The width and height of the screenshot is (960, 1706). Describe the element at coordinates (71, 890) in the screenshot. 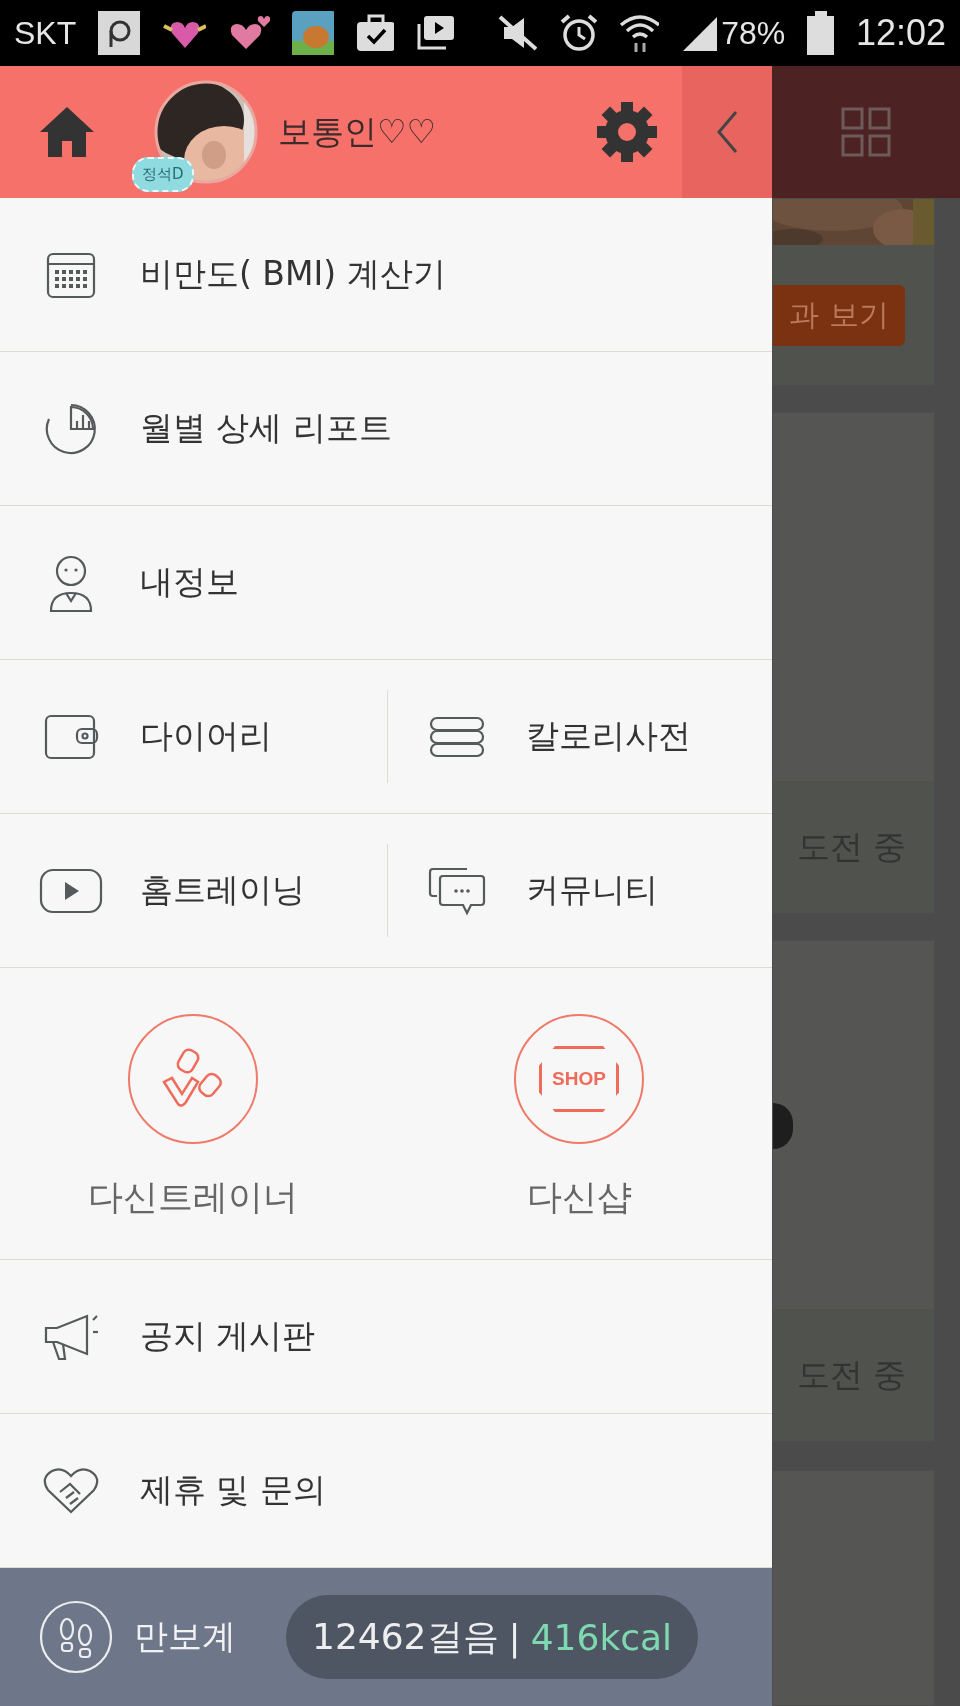

I see `video-play-icon` at that location.